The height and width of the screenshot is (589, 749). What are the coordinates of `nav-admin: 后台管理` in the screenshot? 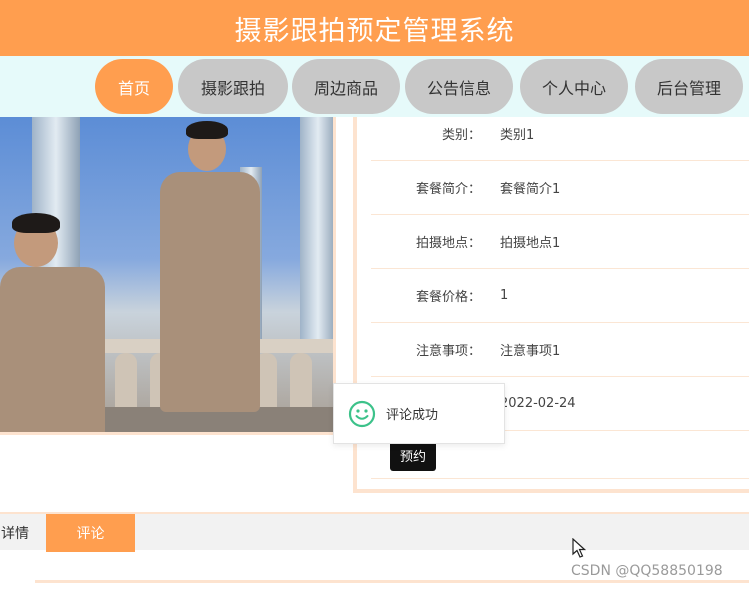 It's located at (689, 86).